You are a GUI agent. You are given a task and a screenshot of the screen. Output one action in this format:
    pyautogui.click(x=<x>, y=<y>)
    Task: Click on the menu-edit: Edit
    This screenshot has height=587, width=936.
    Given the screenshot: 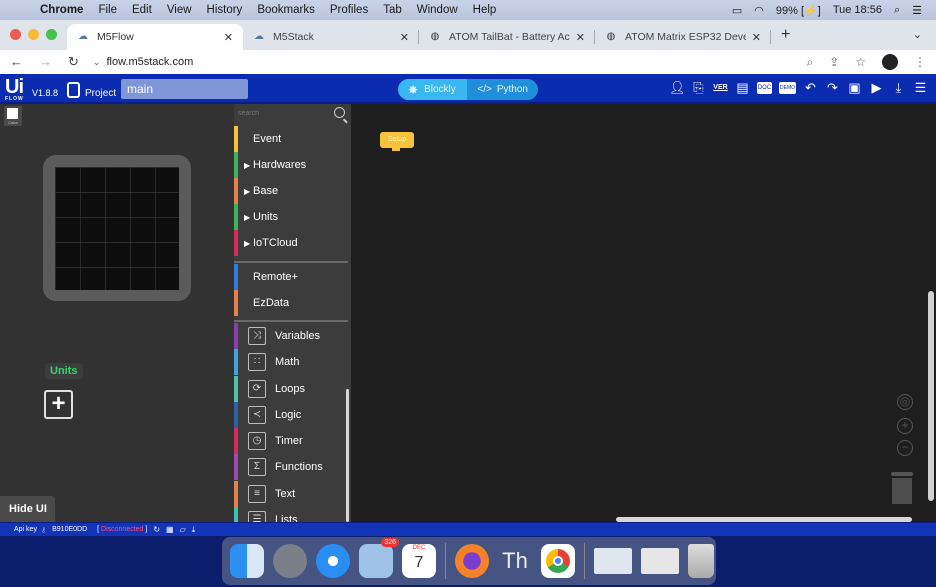 What is the action you would take?
    pyautogui.click(x=142, y=10)
    